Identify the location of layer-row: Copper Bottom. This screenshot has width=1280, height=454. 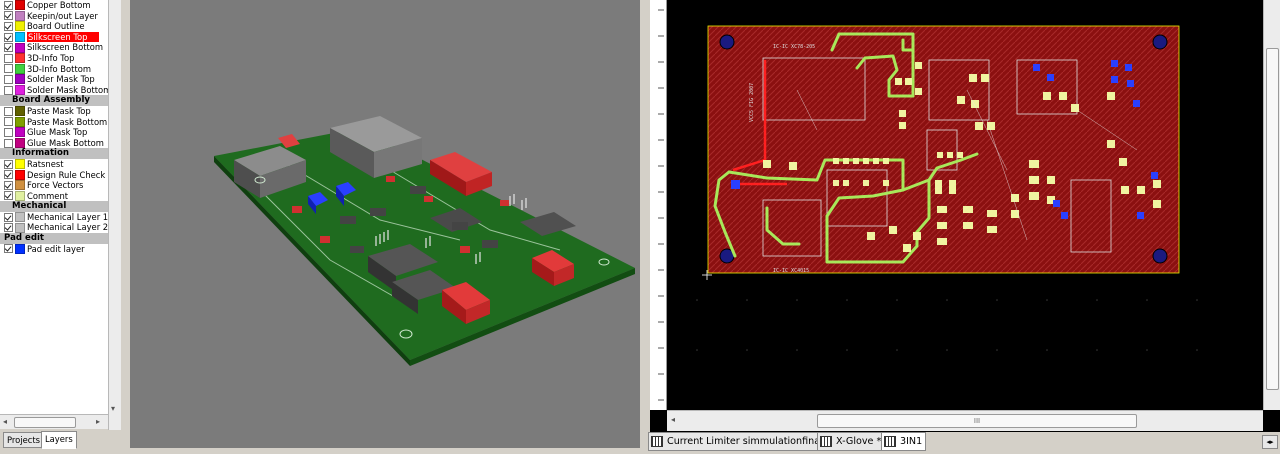
(54, 5).